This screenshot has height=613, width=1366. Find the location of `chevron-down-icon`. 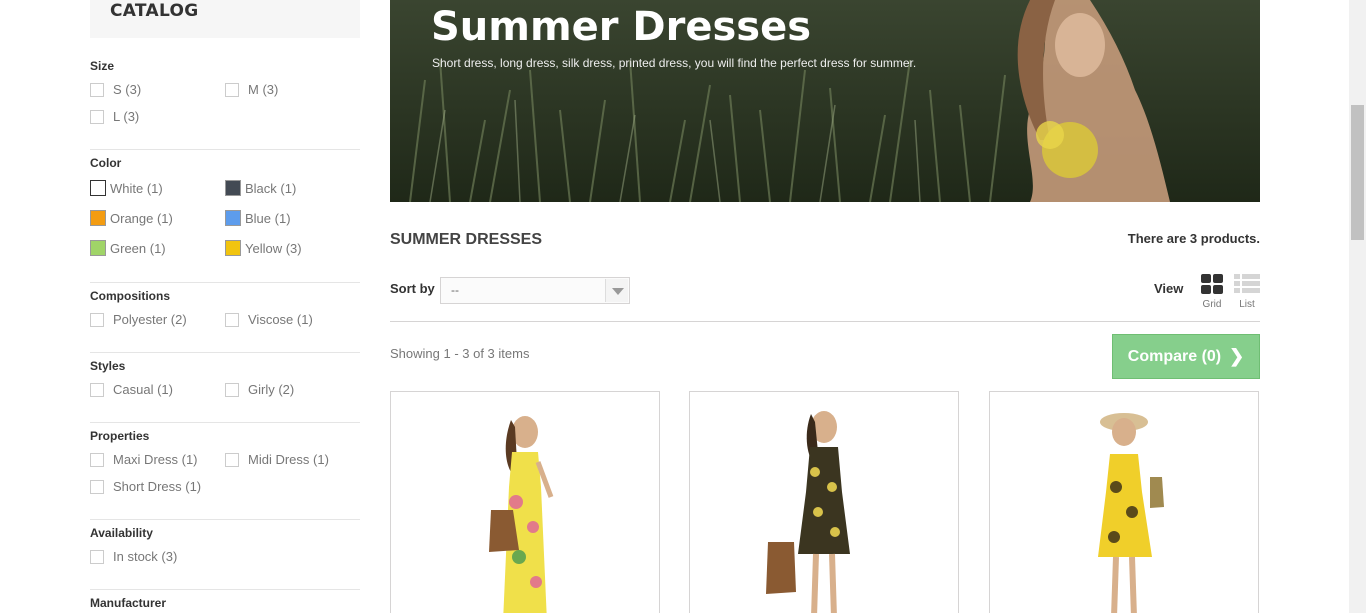

chevron-down-icon is located at coordinates (616, 290).